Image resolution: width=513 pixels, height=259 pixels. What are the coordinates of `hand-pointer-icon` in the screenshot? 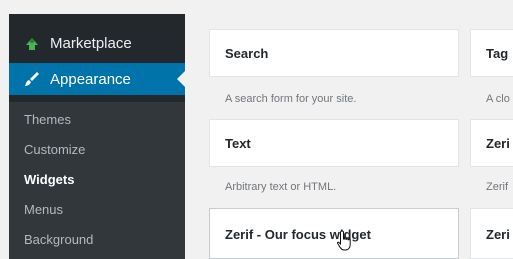 It's located at (343, 240).